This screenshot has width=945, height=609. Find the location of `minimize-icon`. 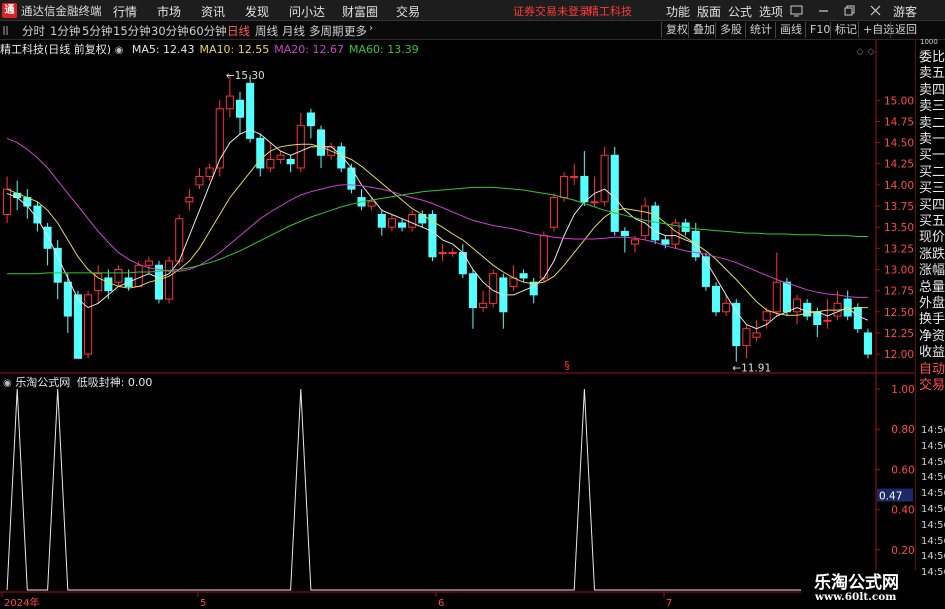

minimize-icon is located at coordinates (823, 10).